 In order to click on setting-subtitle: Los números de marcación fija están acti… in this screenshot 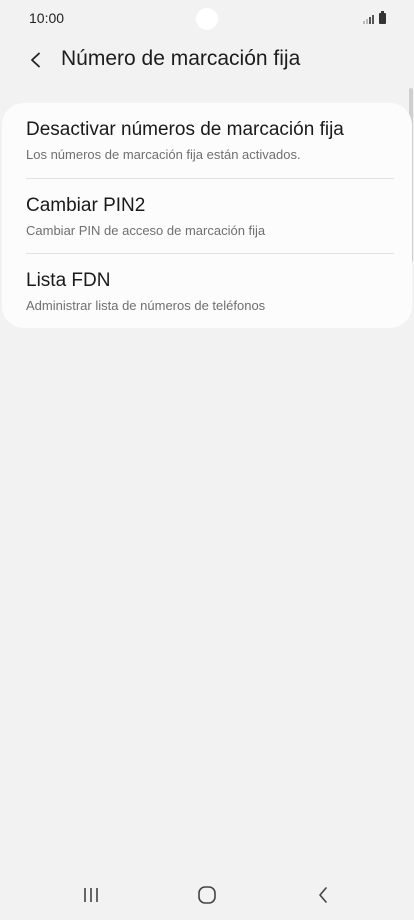, I will do `click(163, 154)`.